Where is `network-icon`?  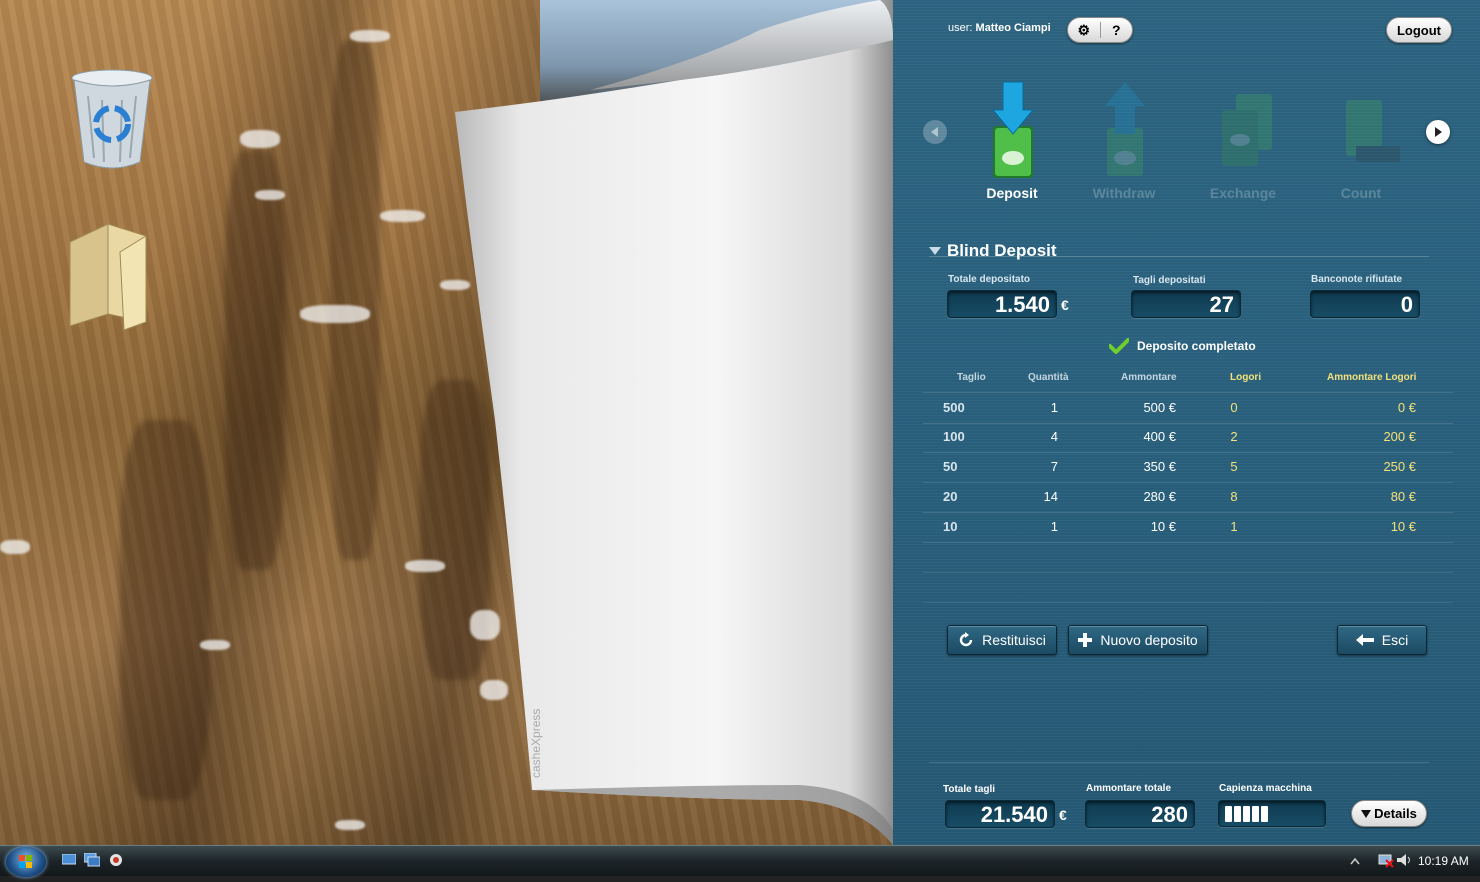
network-icon is located at coordinates (1386, 860).